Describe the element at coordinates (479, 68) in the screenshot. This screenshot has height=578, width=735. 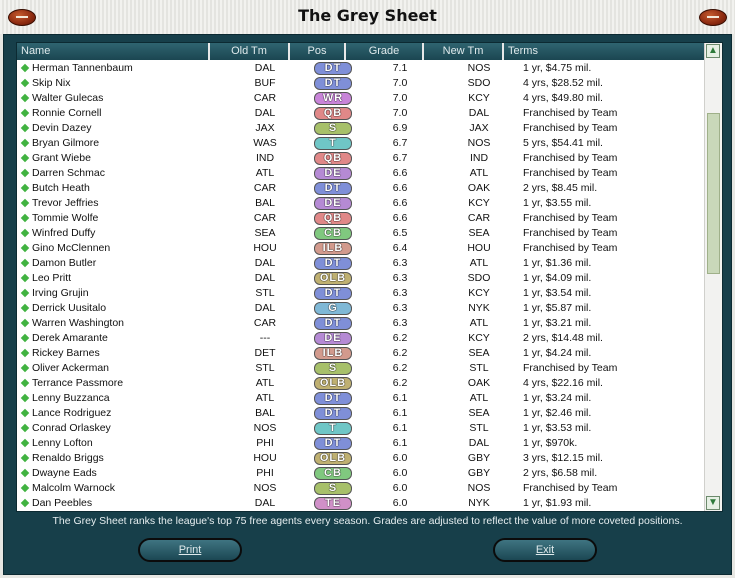
I see `new-team-cell: NOS` at that location.